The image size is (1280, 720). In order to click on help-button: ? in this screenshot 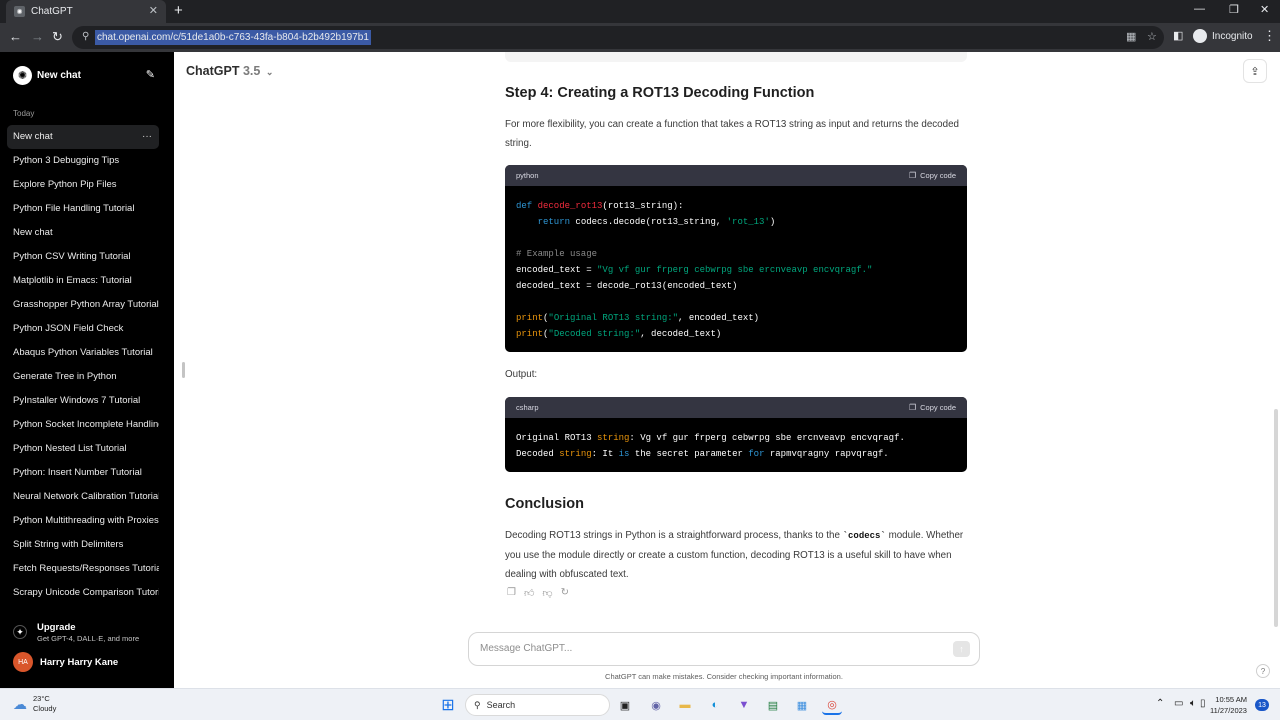, I will do `click(1263, 671)`.